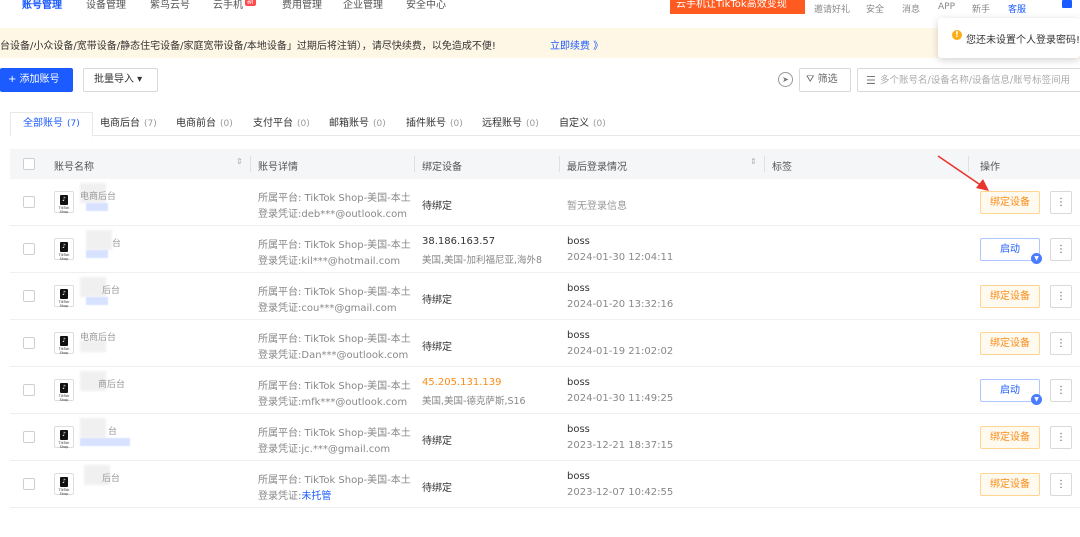  I want to click on avatar, so click(1067, 4).